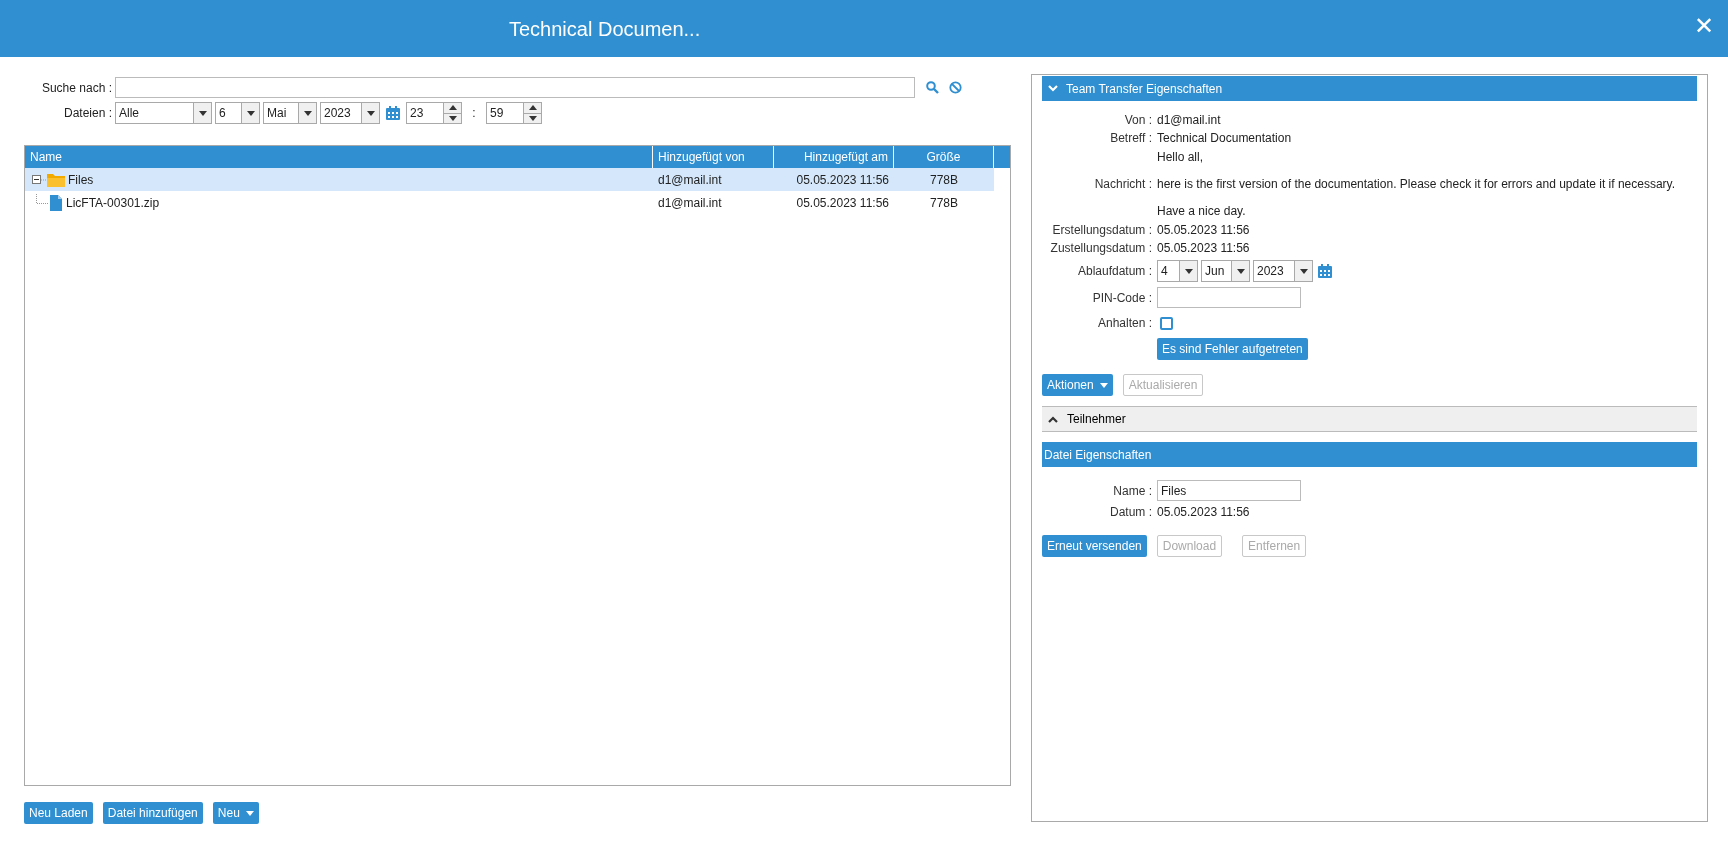  I want to click on field-label: Betreff :, so click(1130, 138).